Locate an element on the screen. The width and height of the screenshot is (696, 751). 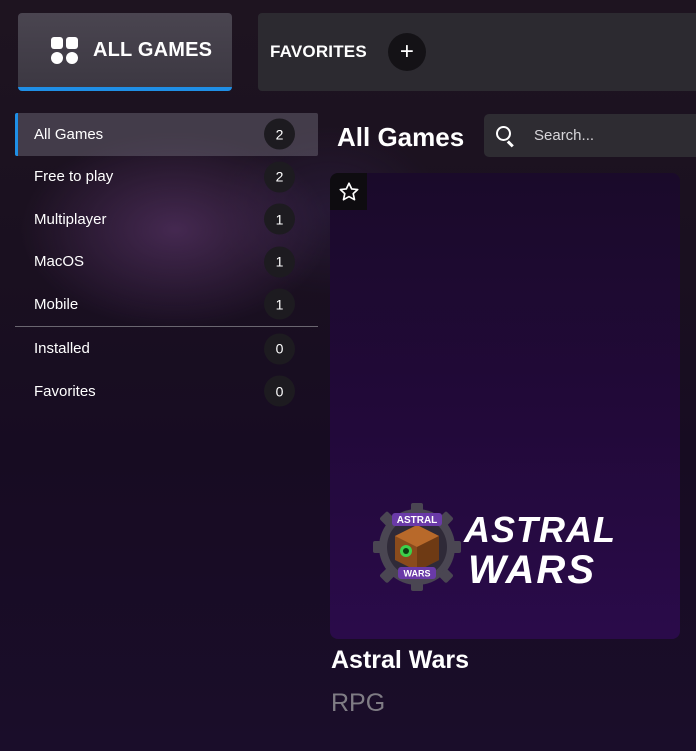
search-box is located at coordinates (590, 135).